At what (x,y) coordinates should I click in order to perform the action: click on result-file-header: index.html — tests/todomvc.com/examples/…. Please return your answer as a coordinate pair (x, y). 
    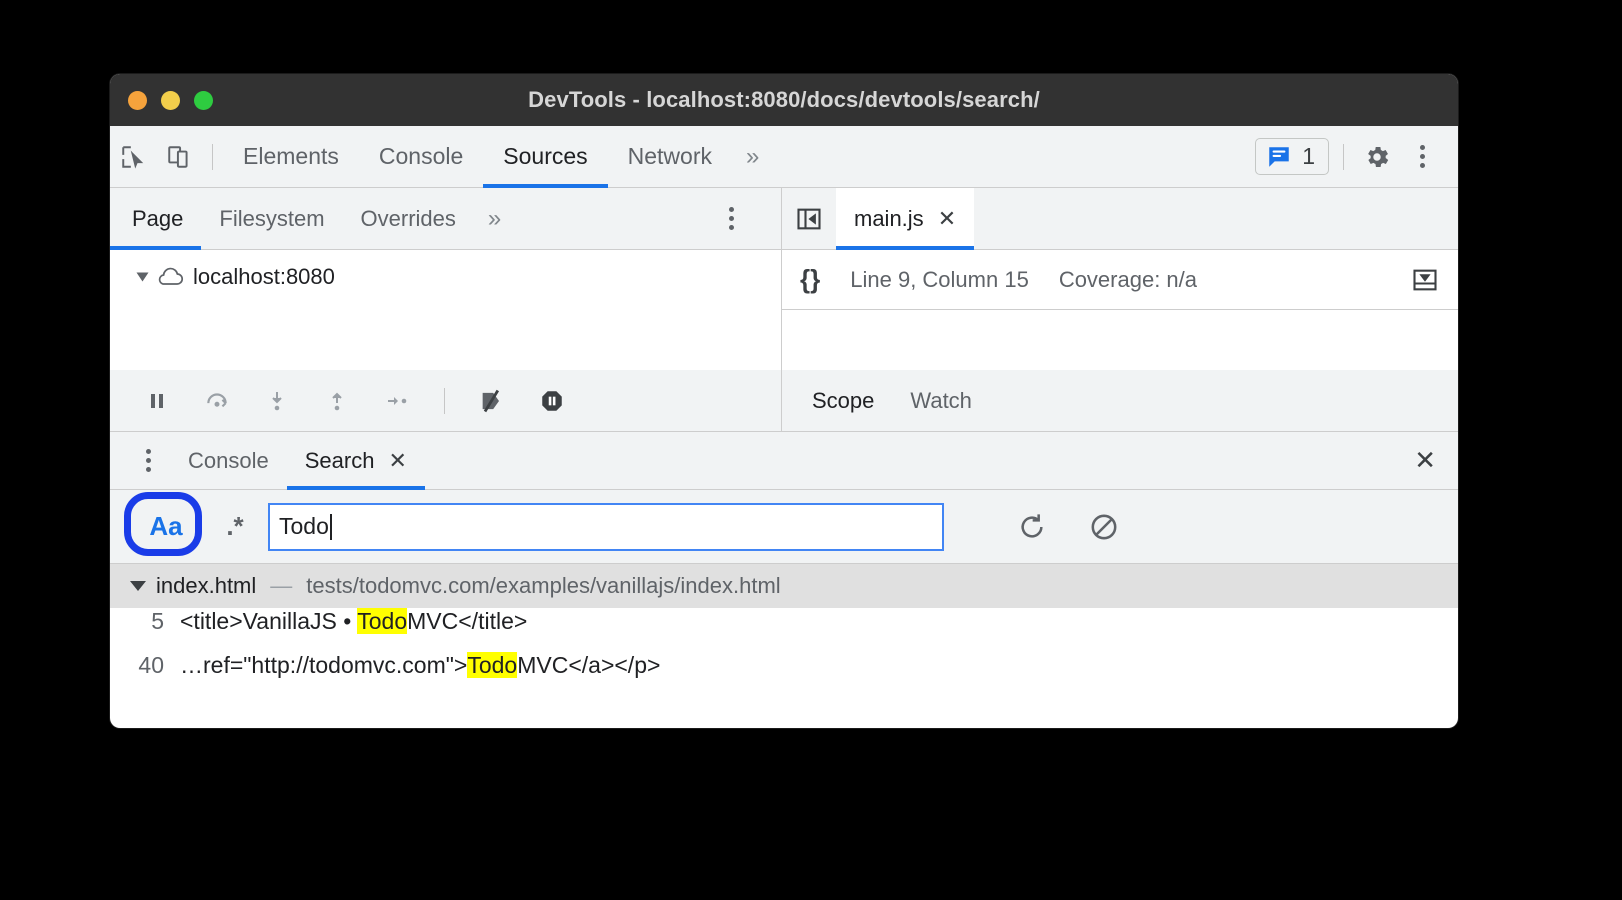
    Looking at the image, I should click on (784, 586).